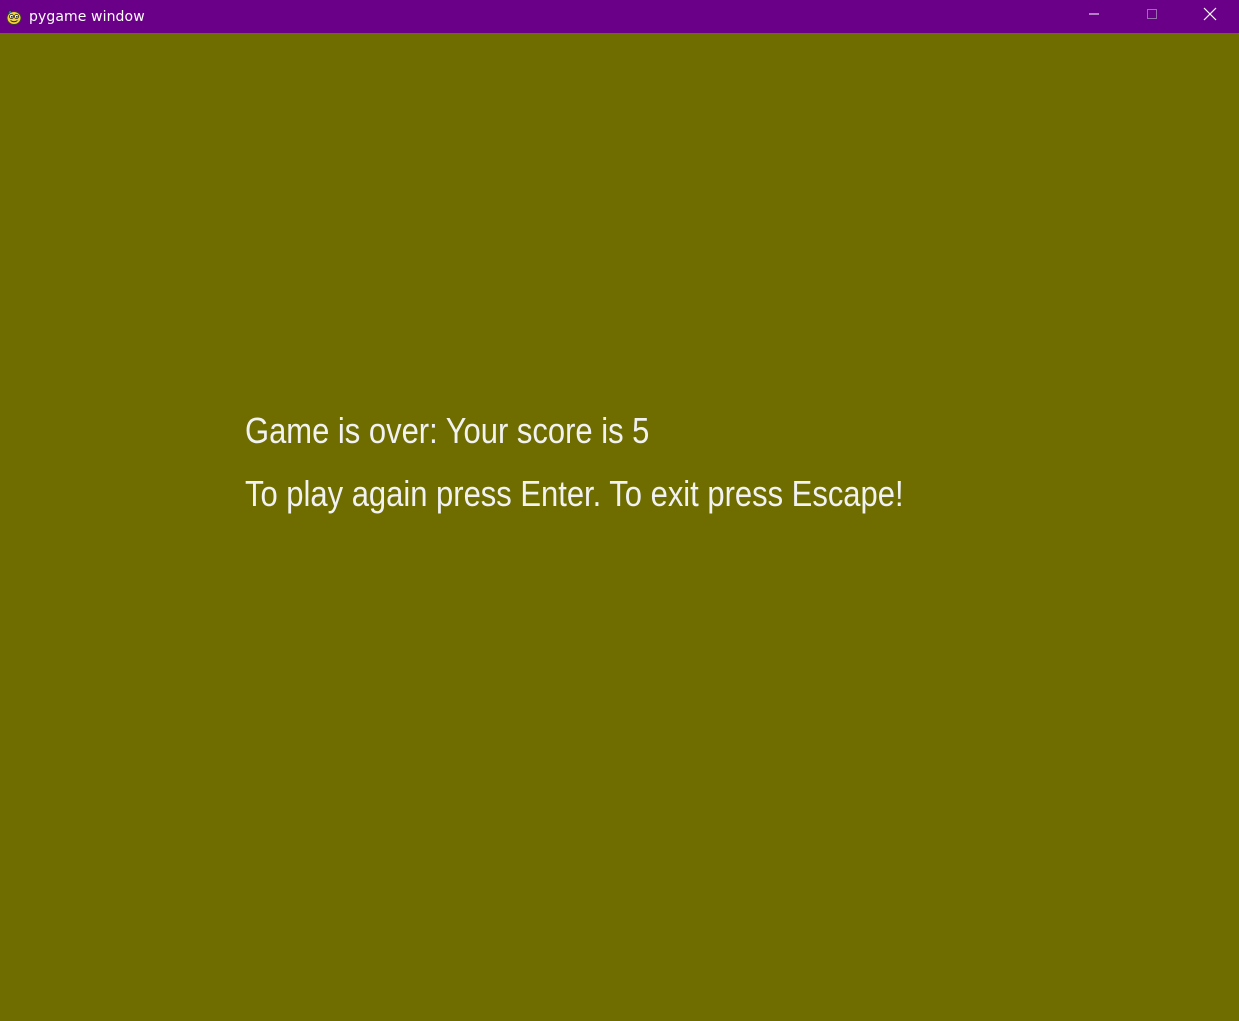  I want to click on window-title: pygame window, so click(87, 16).